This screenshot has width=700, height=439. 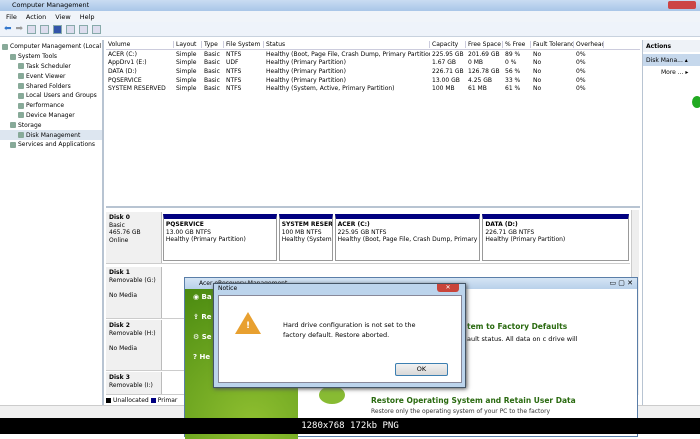 I want to click on side-label: Ba, so click(x=206, y=297).